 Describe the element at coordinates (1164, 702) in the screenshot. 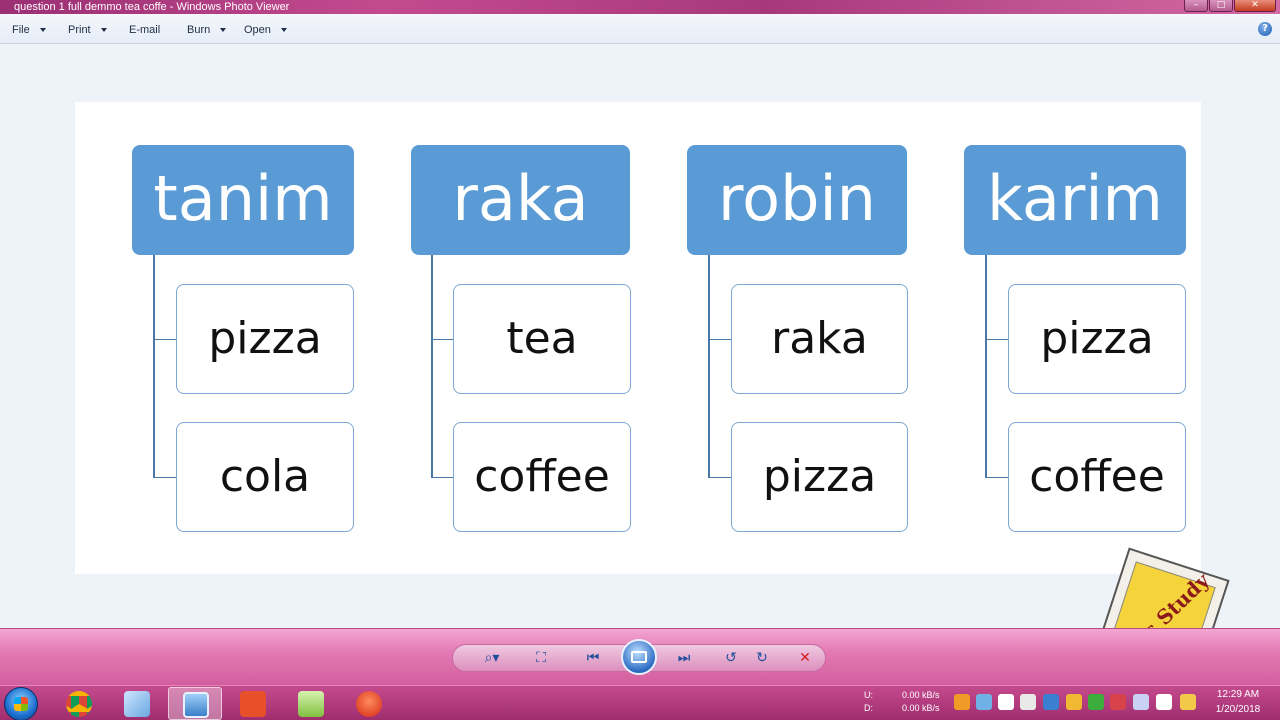

I see `tray-flag-icon` at that location.